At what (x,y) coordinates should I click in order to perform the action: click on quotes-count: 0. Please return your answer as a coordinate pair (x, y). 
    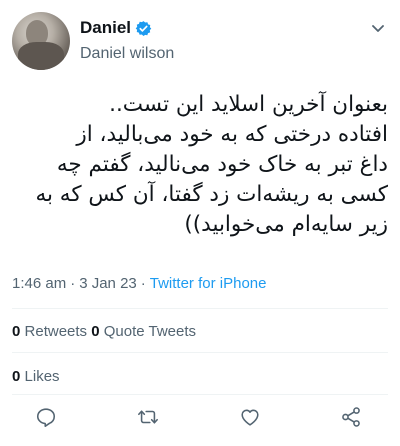
    Looking at the image, I should click on (95, 331).